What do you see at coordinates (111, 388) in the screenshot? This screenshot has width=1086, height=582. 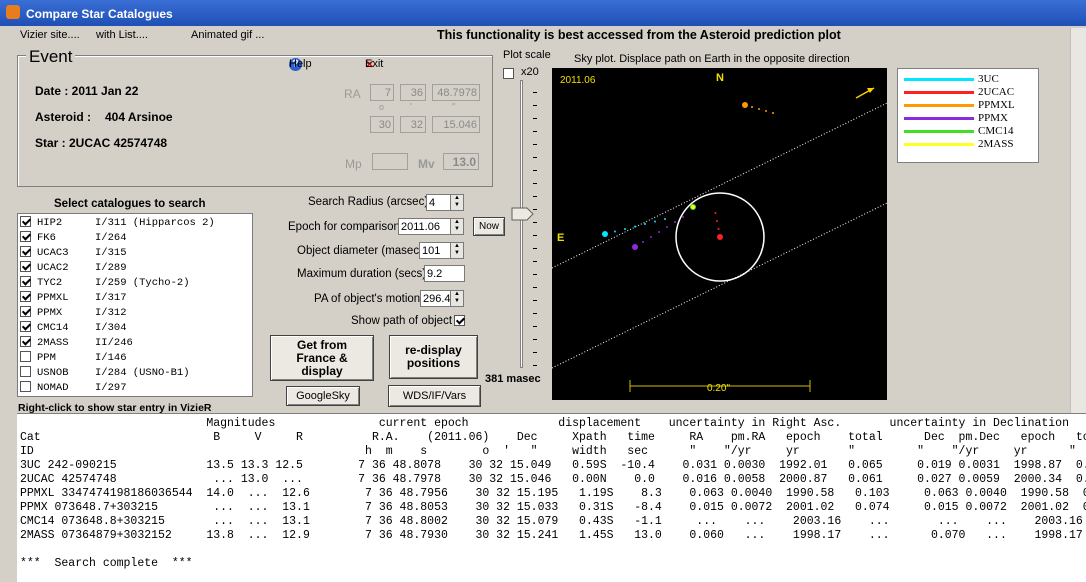 I see `catalogue-code: I/297` at bounding box center [111, 388].